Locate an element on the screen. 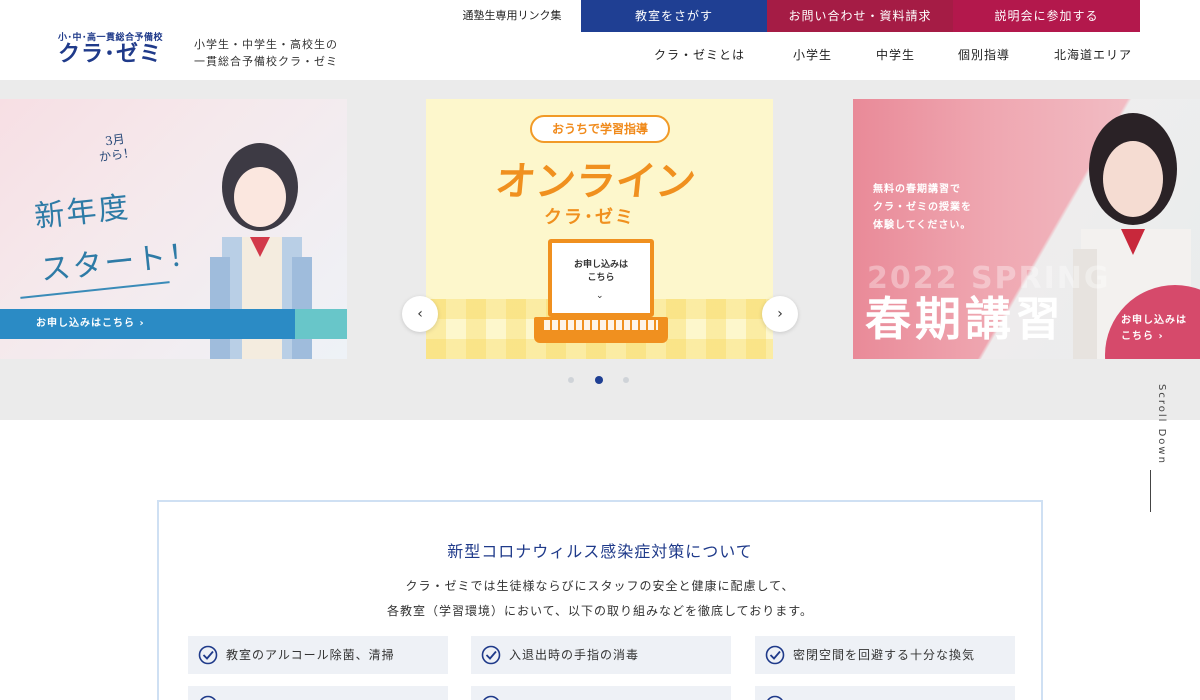  covid-title: 新型コロナウィルス感染症対策について is located at coordinates (600, 551).